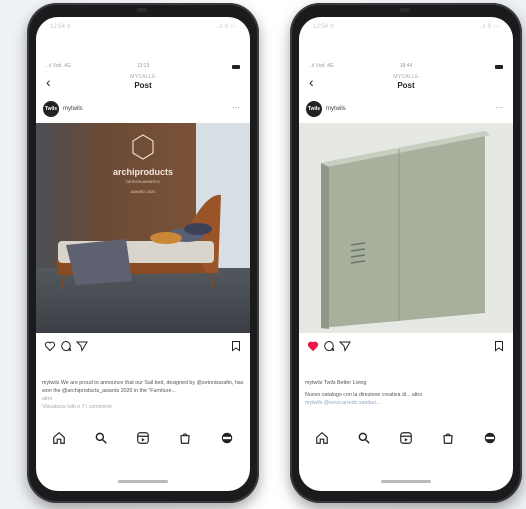  What do you see at coordinates (50, 346) in the screenshot?
I see `heart-icon` at bounding box center [50, 346].